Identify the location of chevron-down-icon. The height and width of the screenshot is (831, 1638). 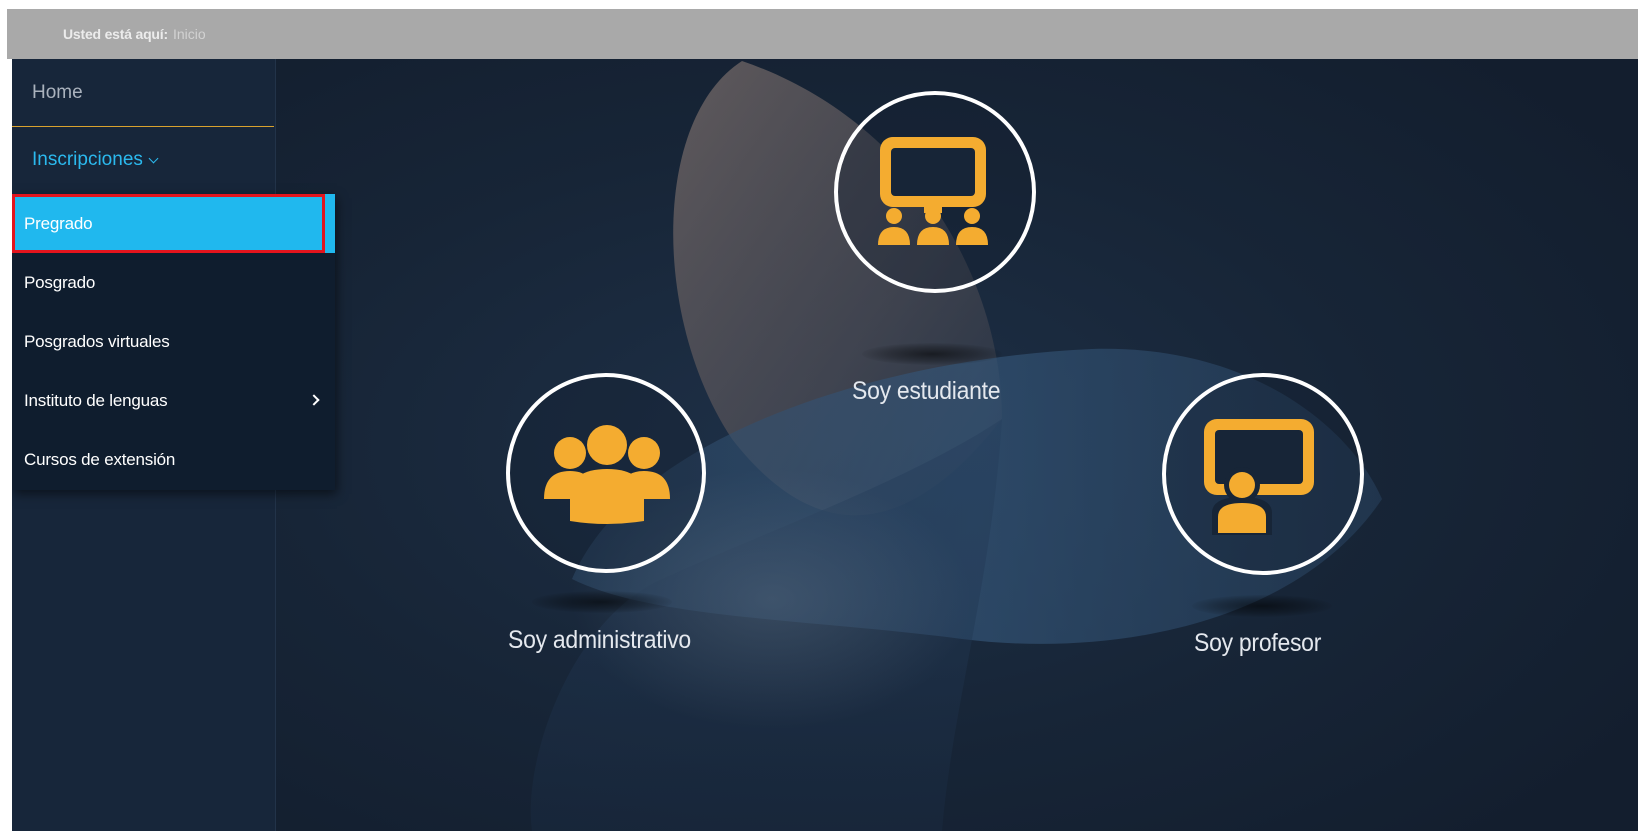
(153, 158).